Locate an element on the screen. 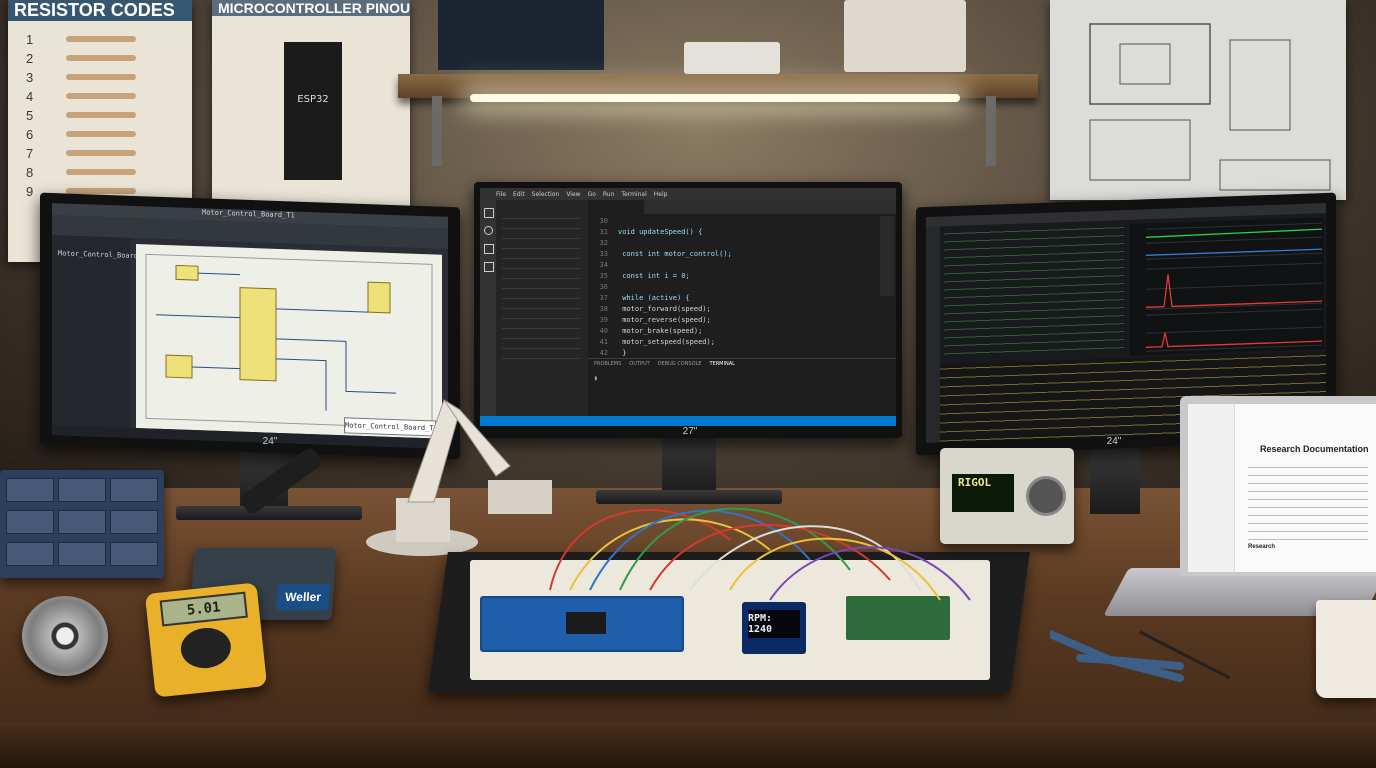 The height and width of the screenshot is (768, 1376). code-line: 34 is located at coordinates (733, 265).